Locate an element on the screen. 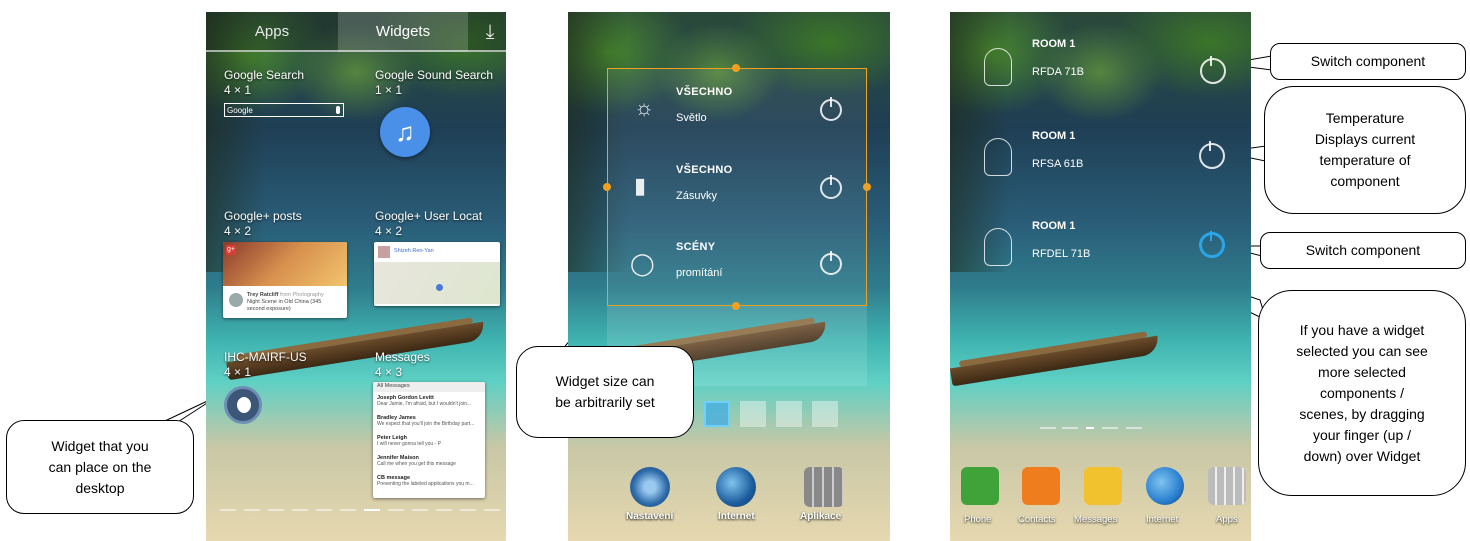 The height and width of the screenshot is (541, 1470). post-text-1: Night Scene in Old China (345 is located at coordinates (284, 302).